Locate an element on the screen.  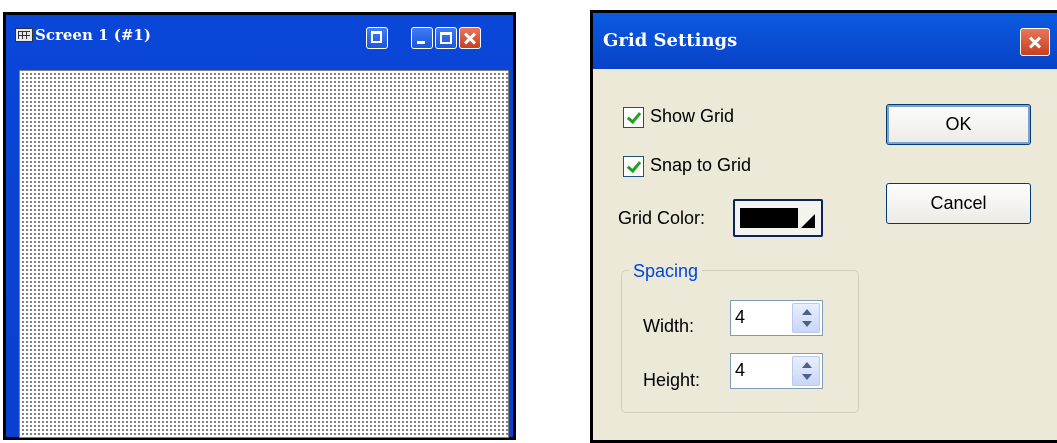
grid-color-picker is located at coordinates (778, 218).